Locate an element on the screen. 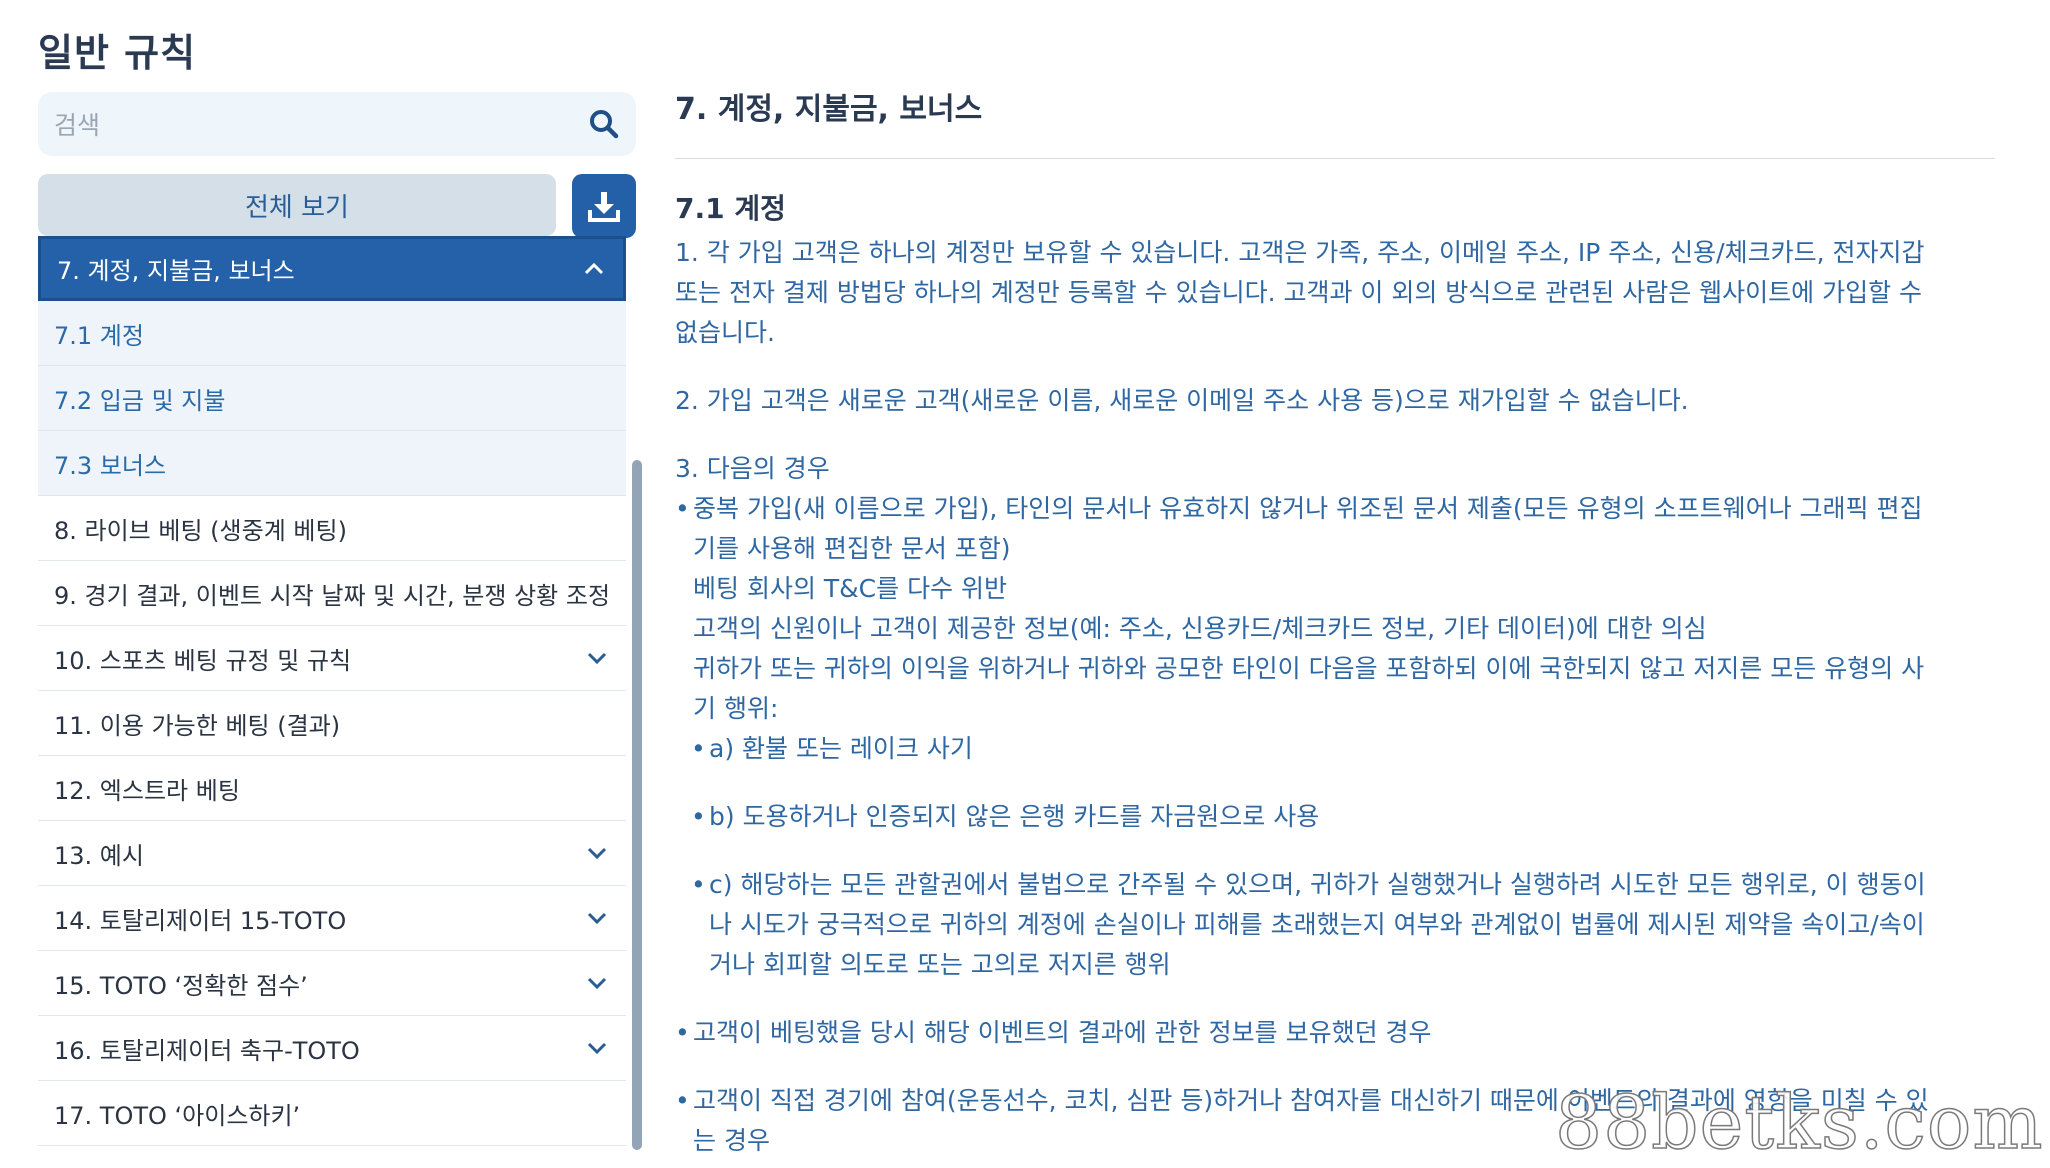  view-all-button: 전체 보기 is located at coordinates (297, 205).